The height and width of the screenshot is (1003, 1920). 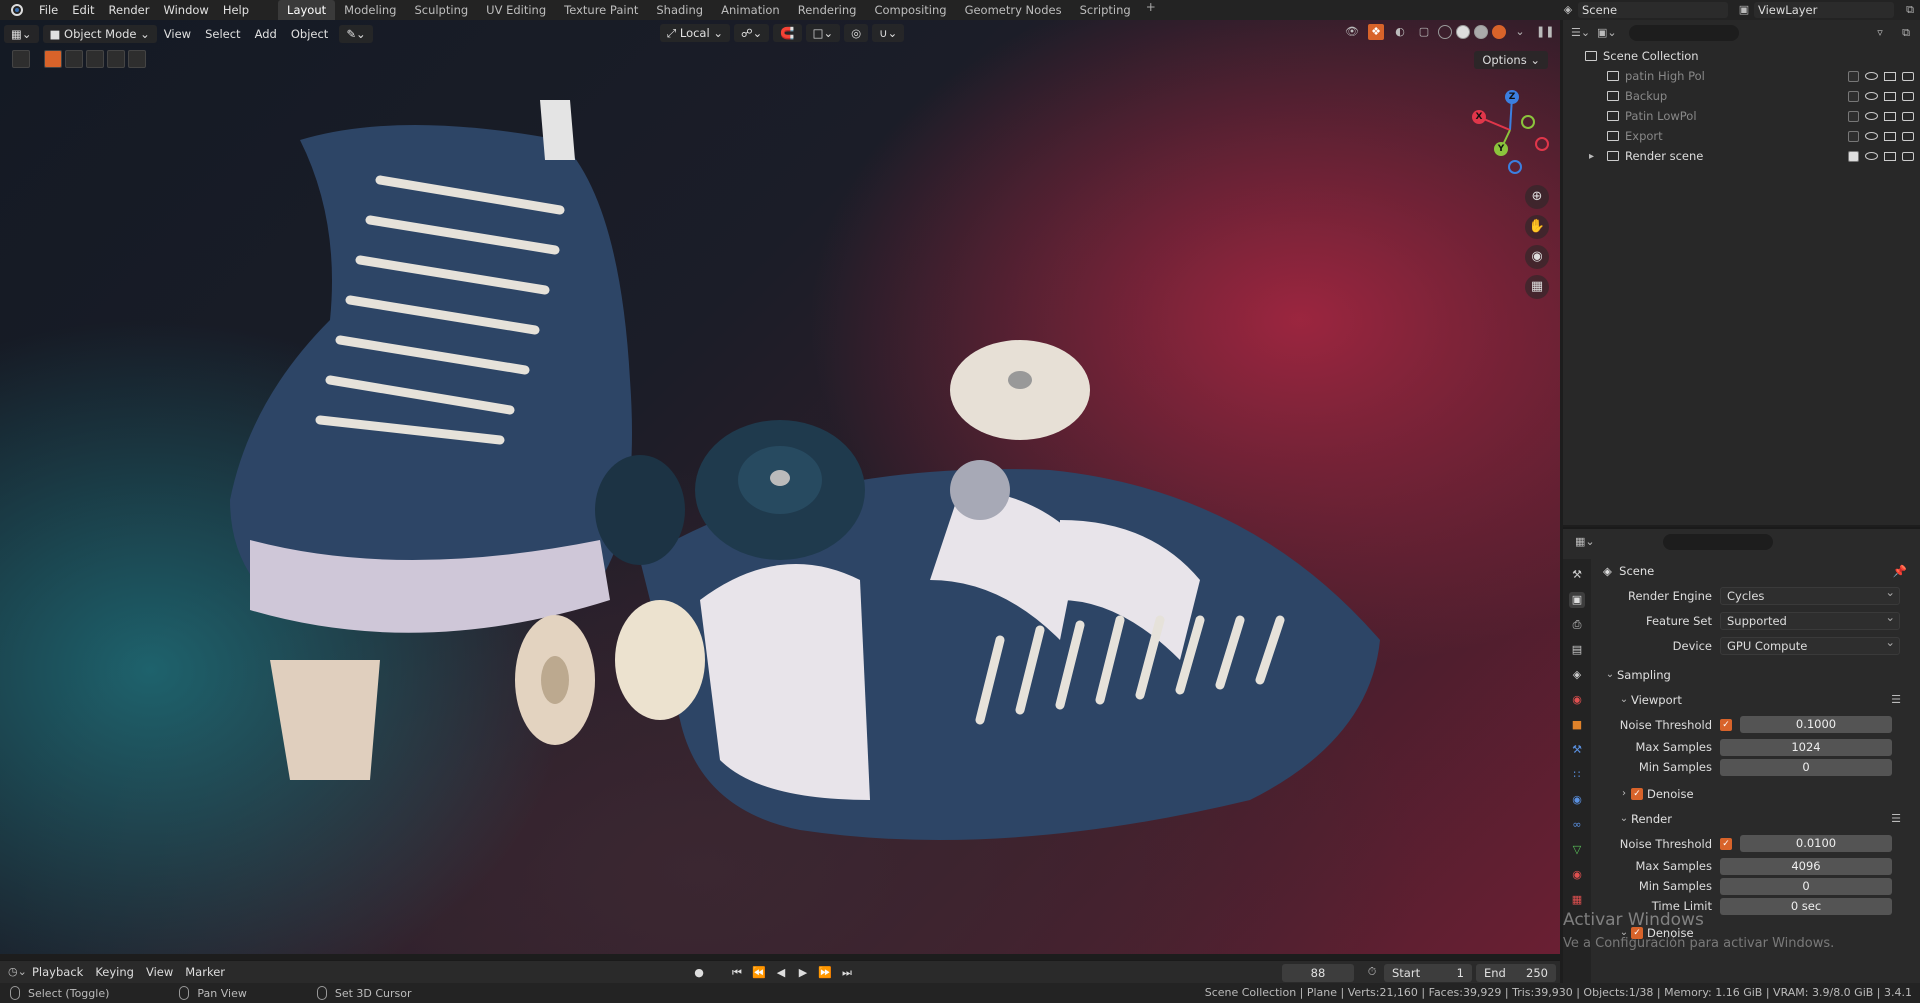 What do you see at coordinates (159, 972) in the screenshot?
I see `timeline-menu-view: View` at bounding box center [159, 972].